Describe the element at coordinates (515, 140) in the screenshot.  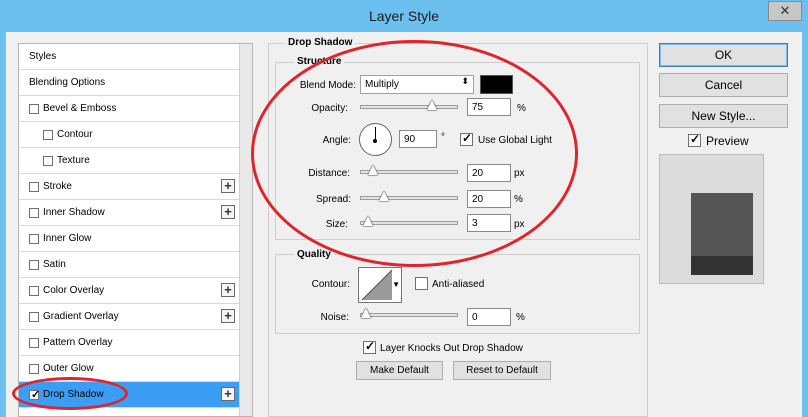
I see `use-global-light-label: Use Global Light` at that location.